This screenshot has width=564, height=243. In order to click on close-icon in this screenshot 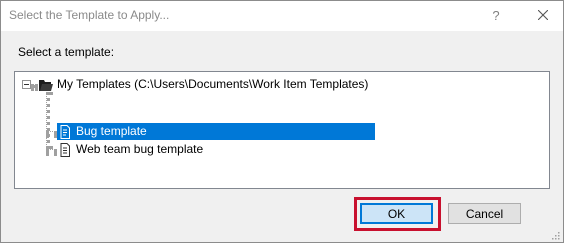, I will do `click(543, 15)`.